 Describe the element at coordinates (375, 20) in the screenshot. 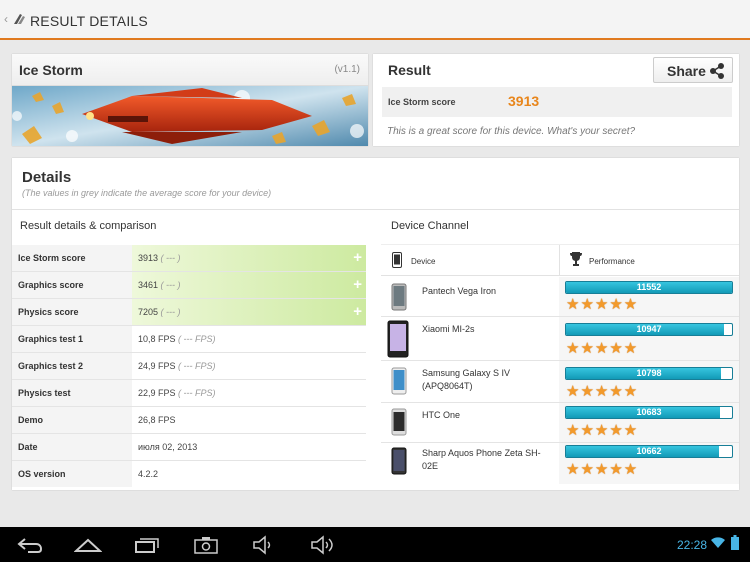

I see `action-bar: ‹ RESULT DETAILS` at that location.